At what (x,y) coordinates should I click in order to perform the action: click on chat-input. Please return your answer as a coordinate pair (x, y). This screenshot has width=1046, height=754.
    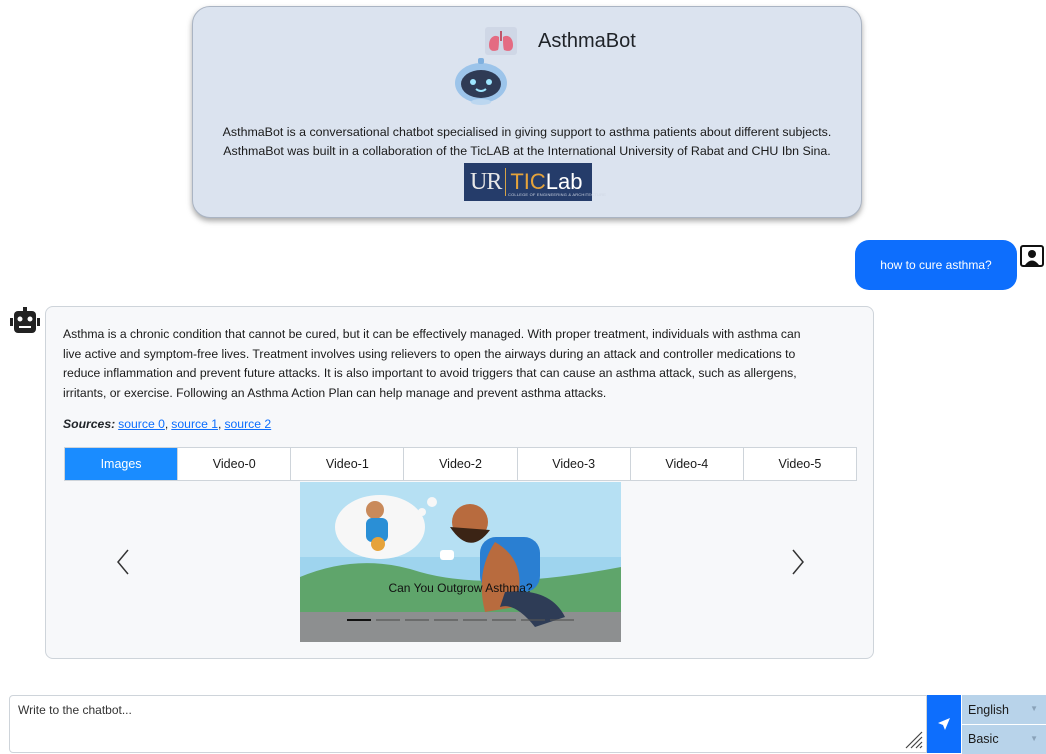
    Looking at the image, I should click on (468, 724).